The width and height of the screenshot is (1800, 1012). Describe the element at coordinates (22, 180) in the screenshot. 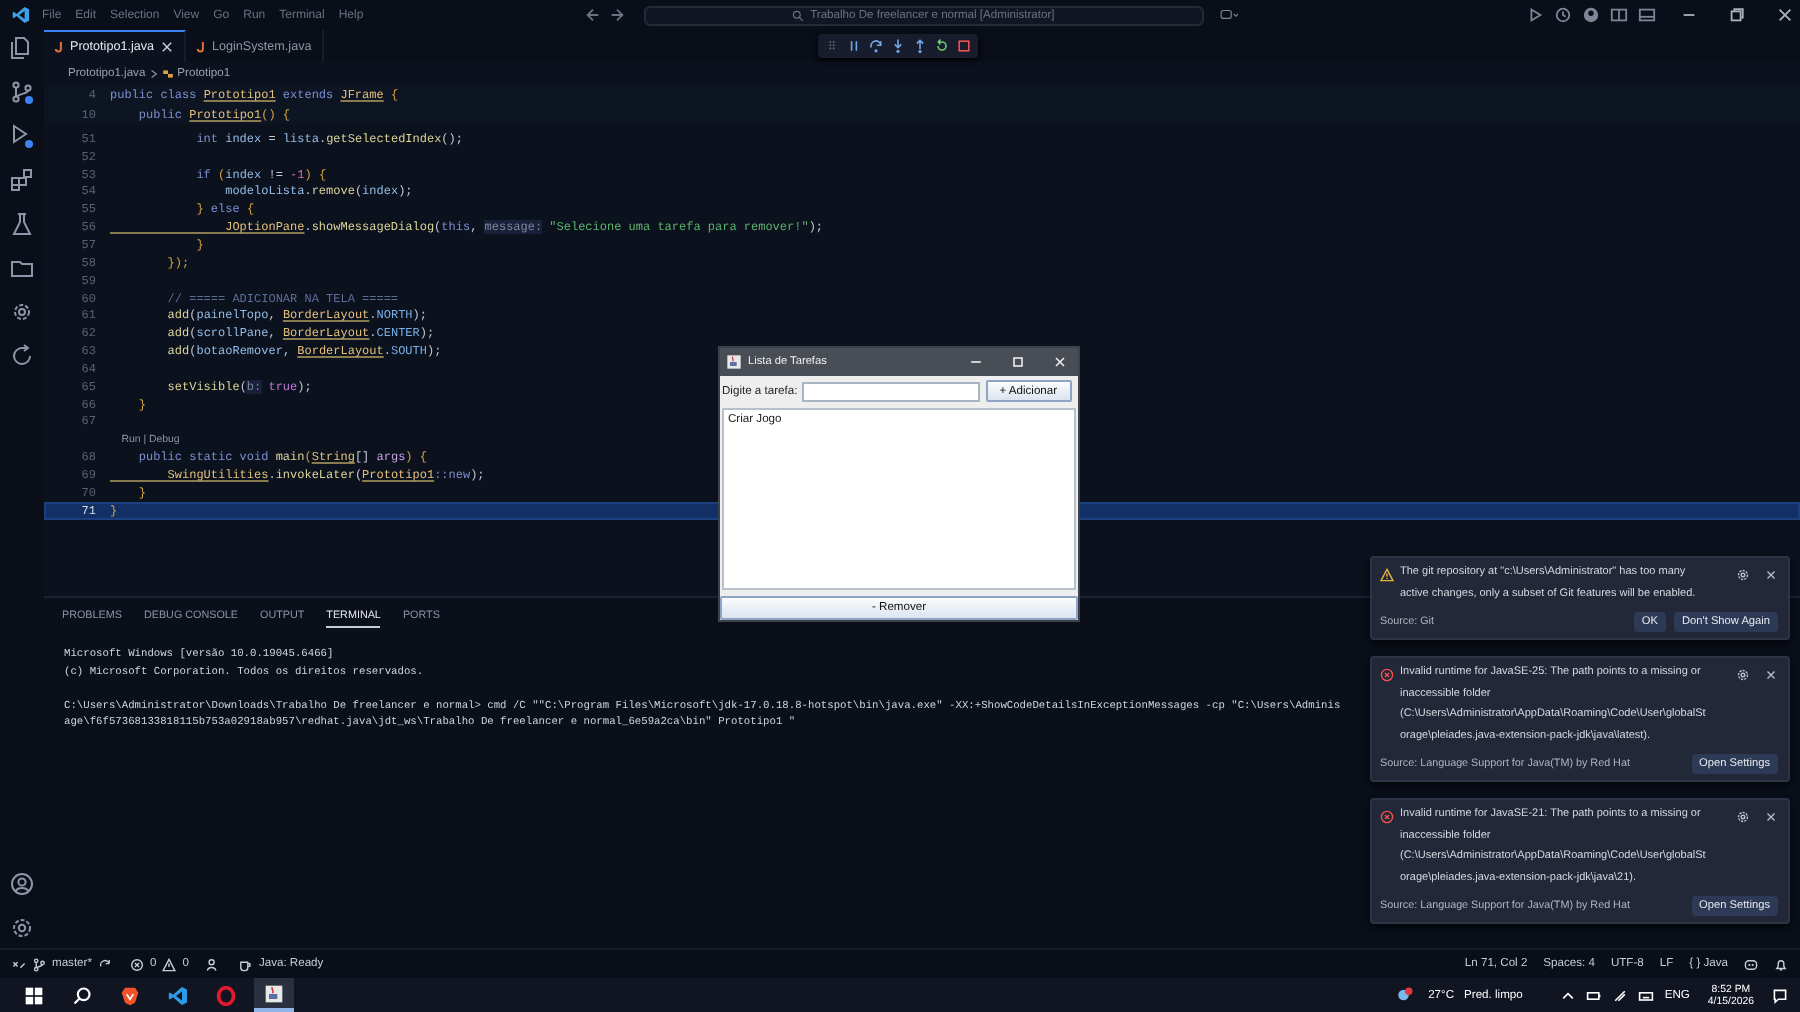

I see `extensions-icon` at that location.